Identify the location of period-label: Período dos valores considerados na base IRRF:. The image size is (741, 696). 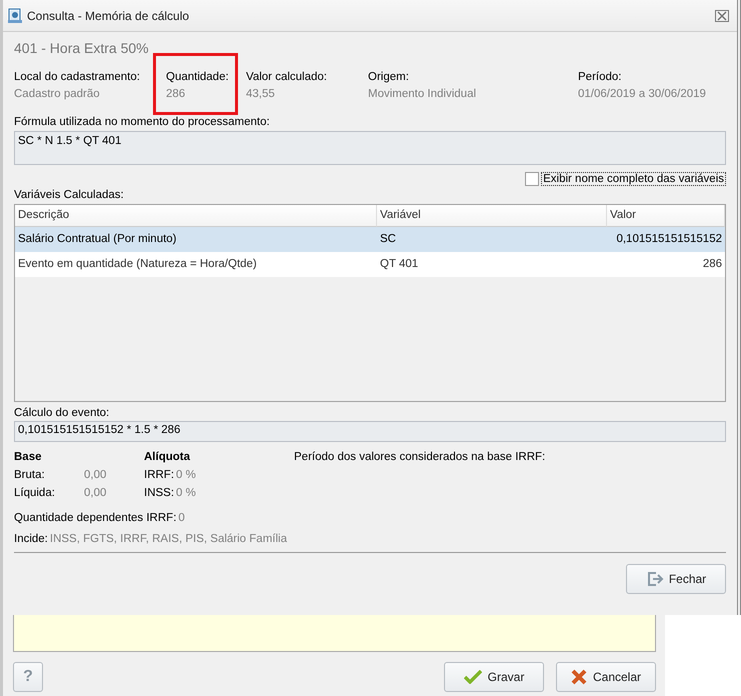
(420, 457).